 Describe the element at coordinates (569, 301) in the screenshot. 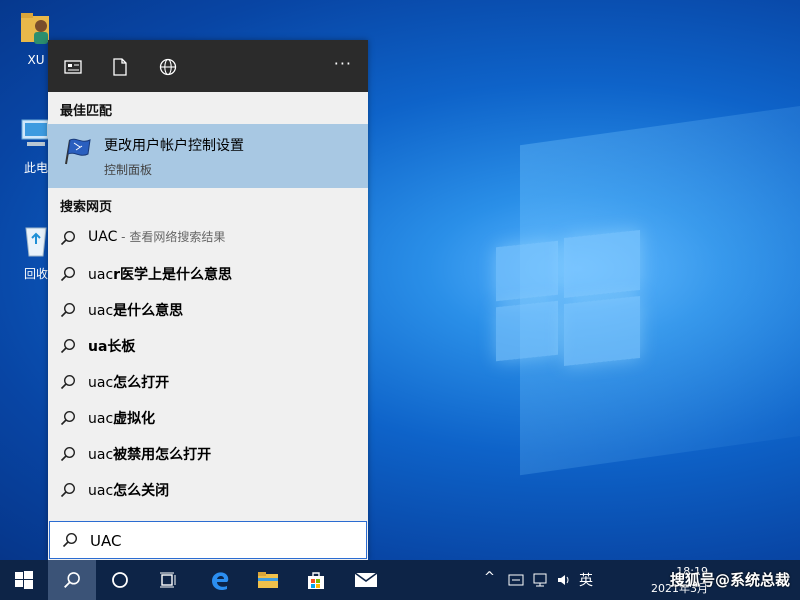

I see `windows-logo-wallpaper` at that location.